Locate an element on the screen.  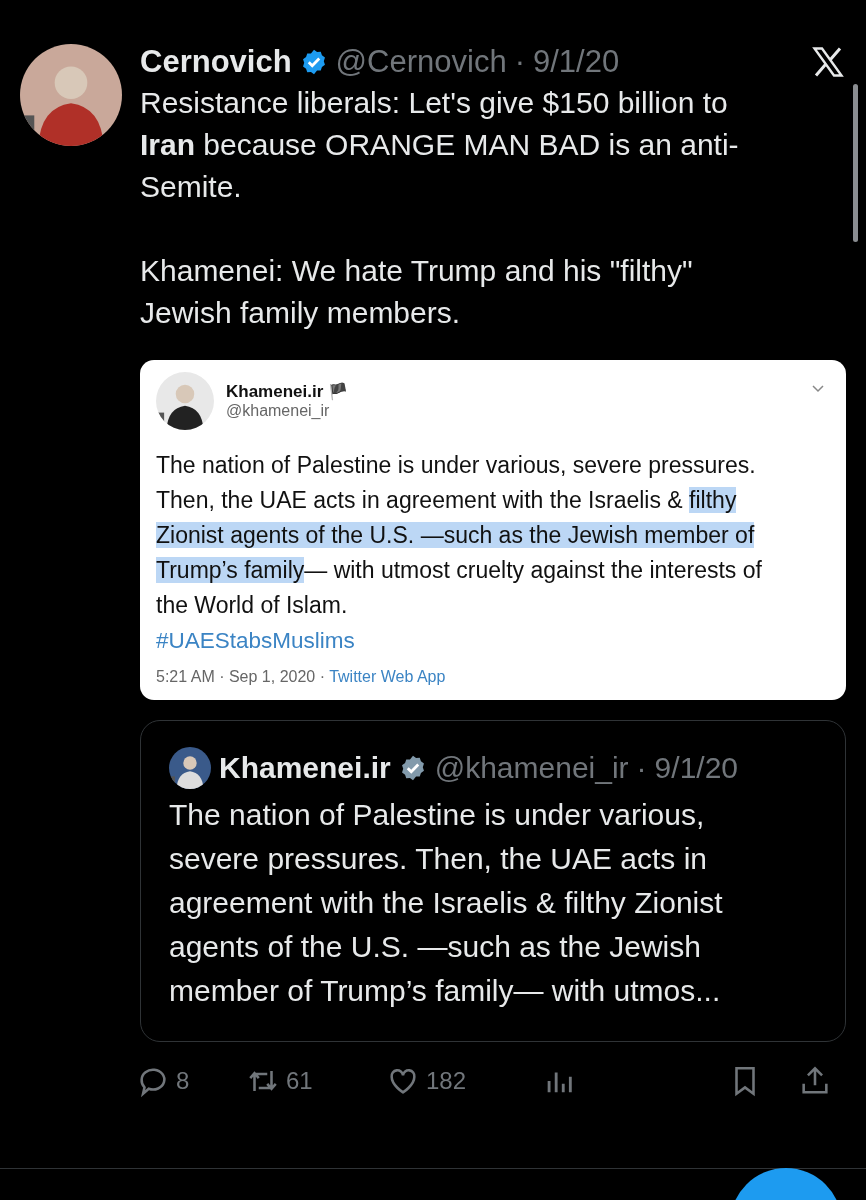
screenshot-author-name: Khamenei.ir is located at coordinates (275, 391).